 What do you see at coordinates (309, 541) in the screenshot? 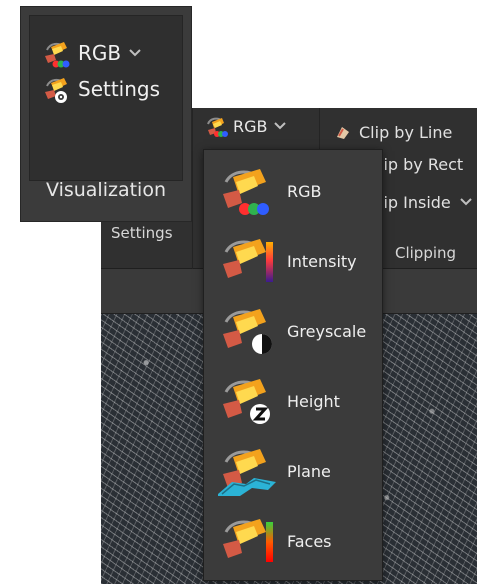
I see `dropdown-item-label: Faces` at bounding box center [309, 541].